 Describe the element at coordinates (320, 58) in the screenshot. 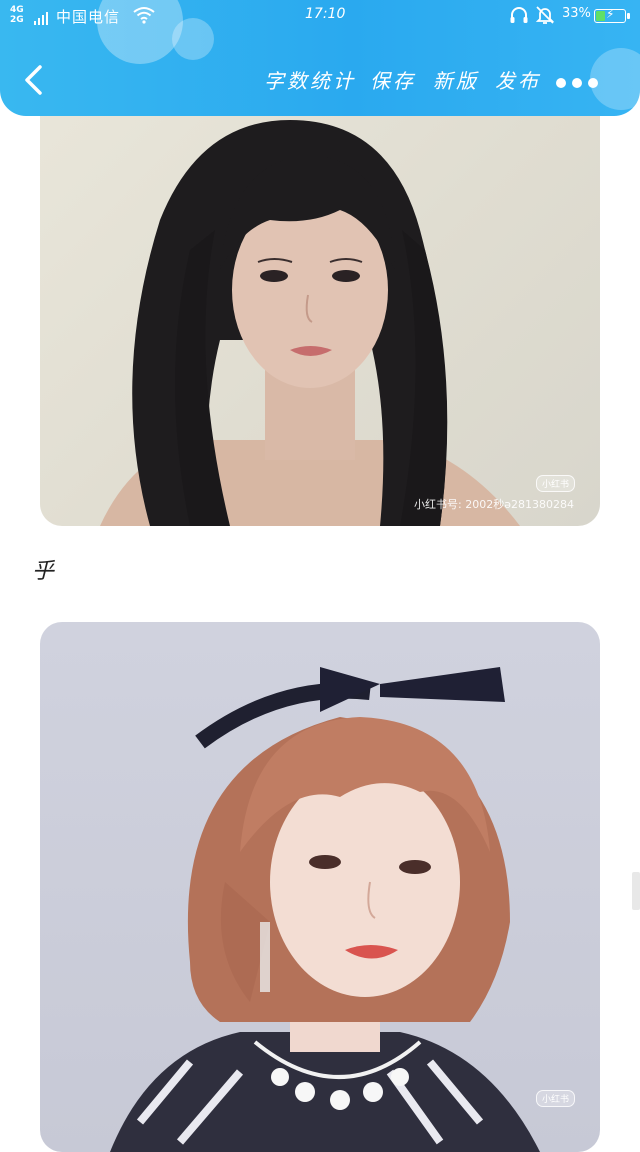

I see `app-header: 4G 2G 中国电信 17:10 33% ⚡ 字数统计 保存 新版 发布` at that location.